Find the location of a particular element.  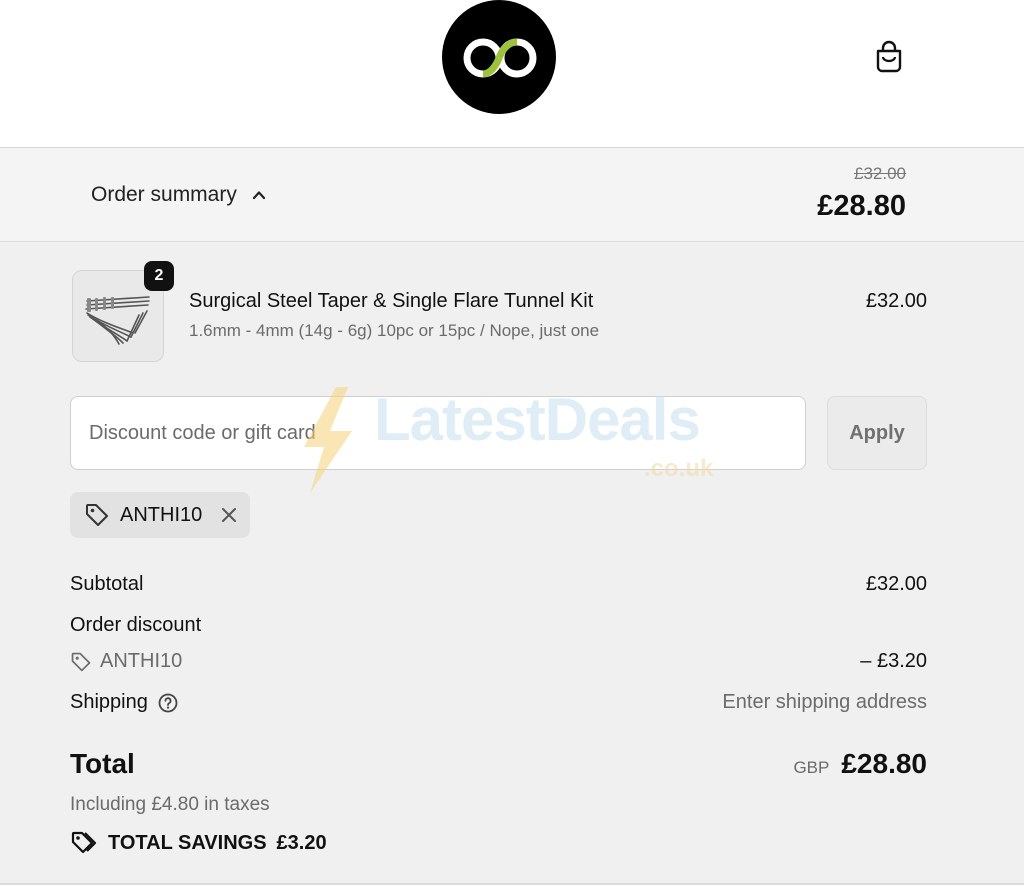

total-savings-label: TOTAL SAVINGS is located at coordinates (187, 842).